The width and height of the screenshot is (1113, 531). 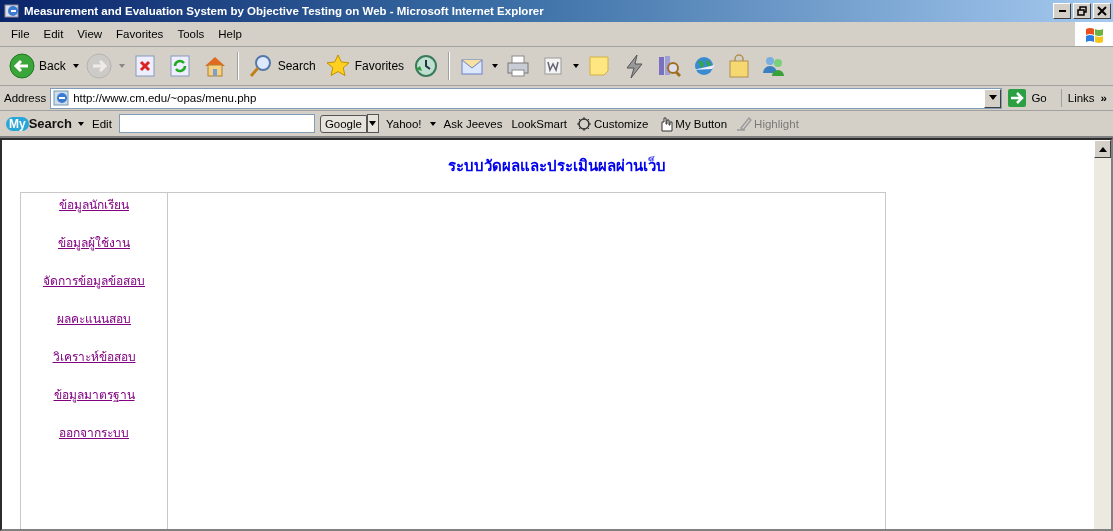 I want to click on pen-icon, so click(x=744, y=123).